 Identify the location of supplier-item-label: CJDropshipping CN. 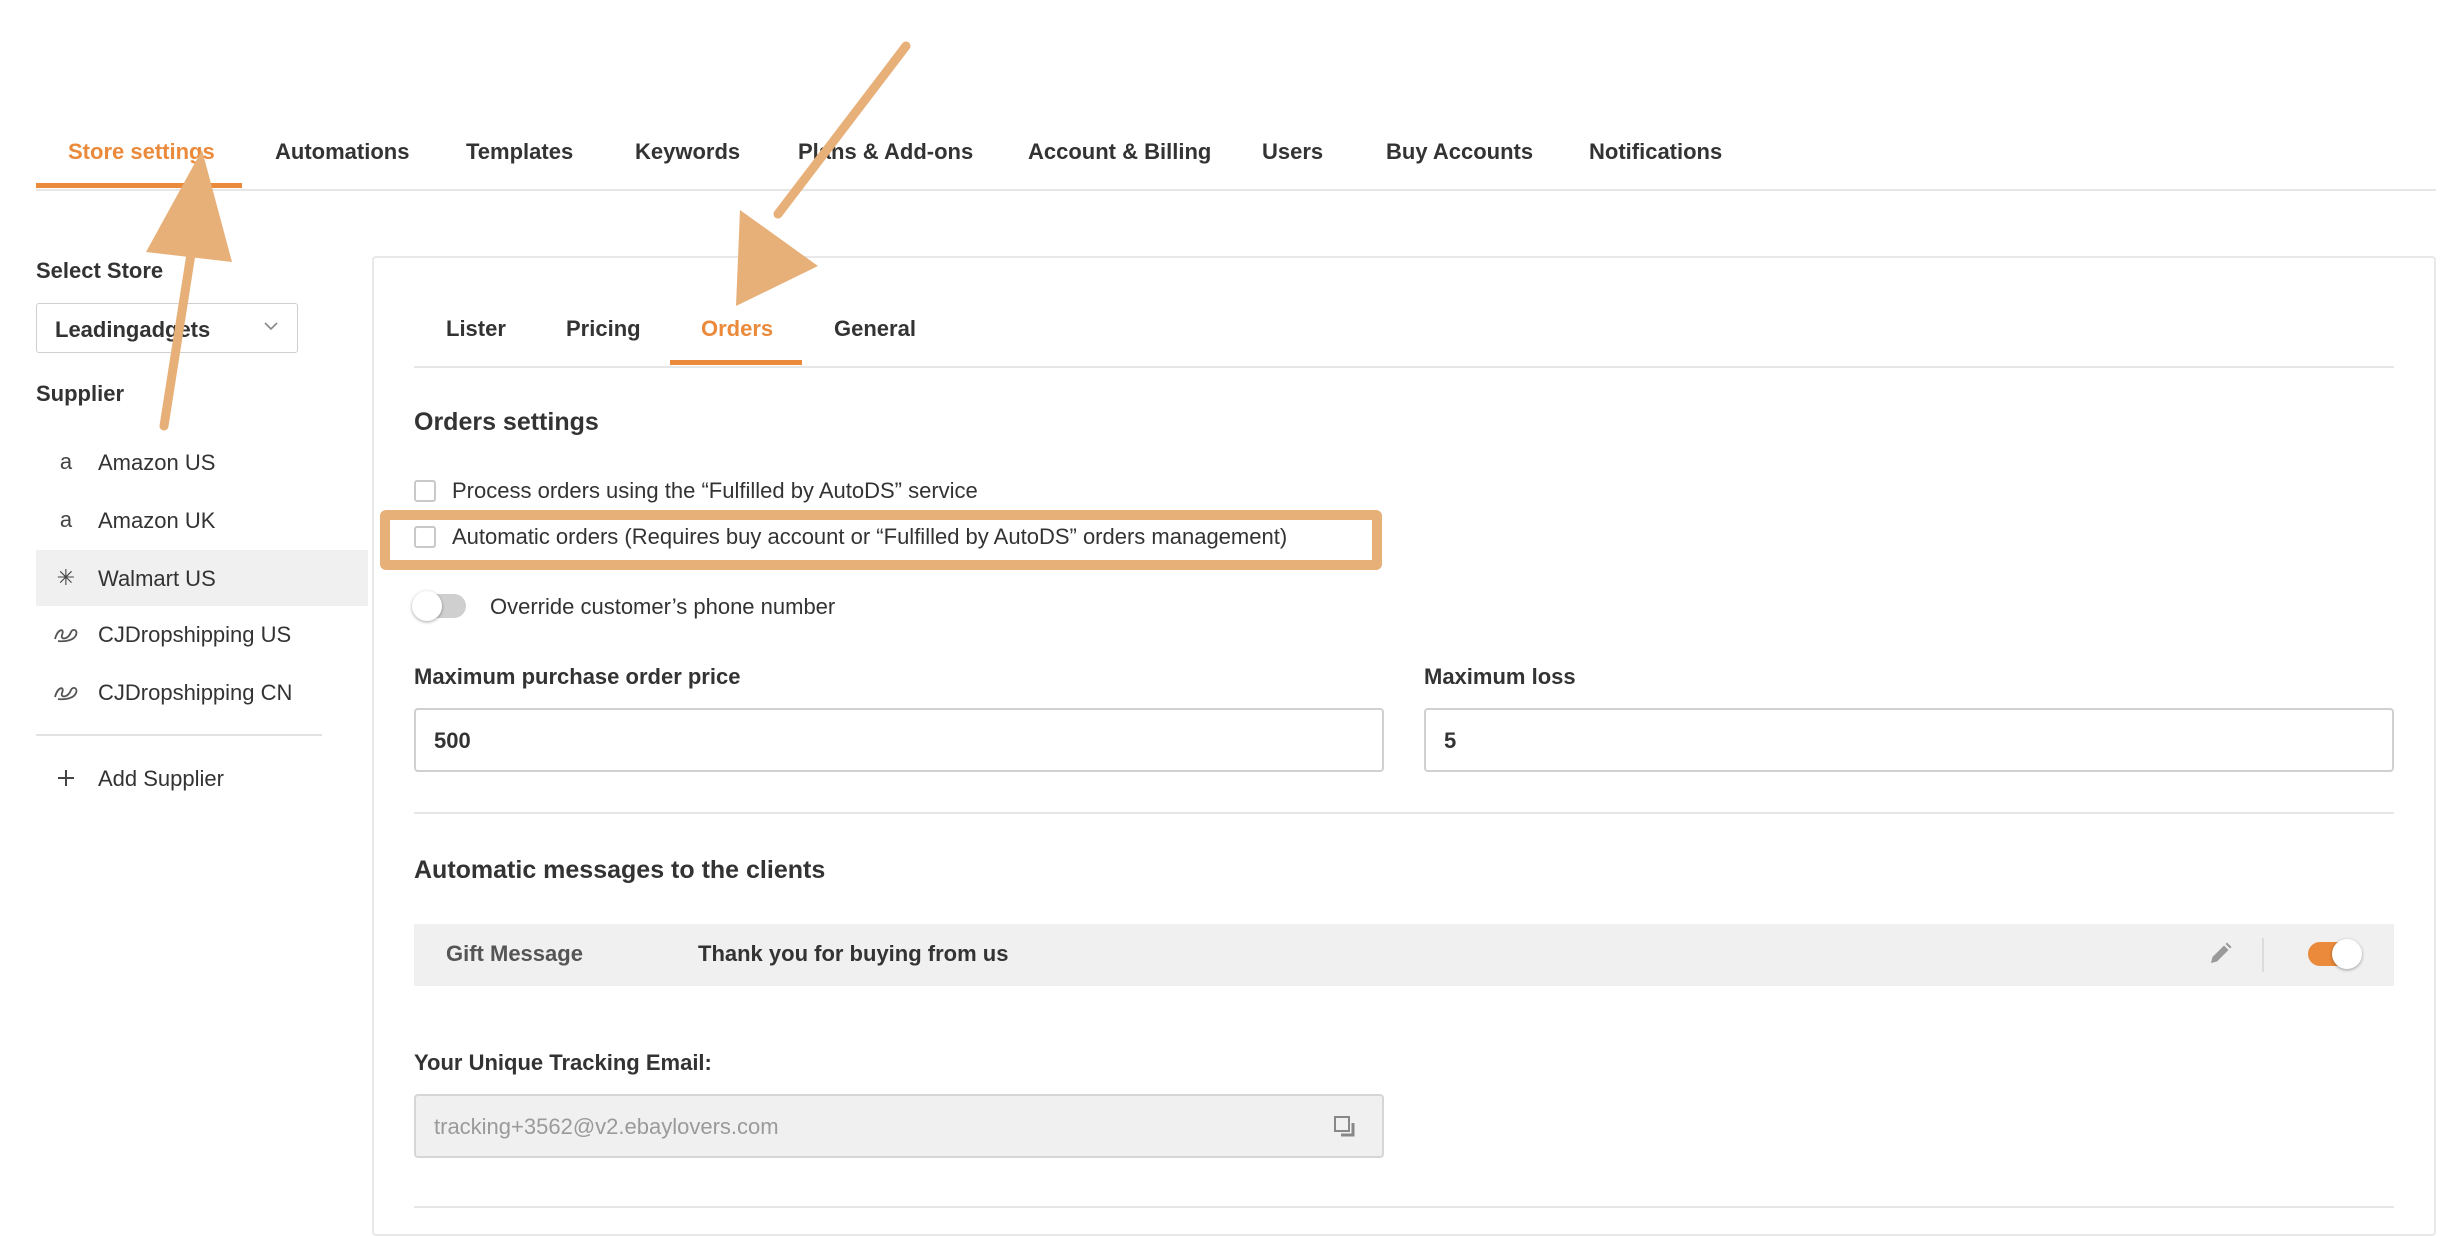
(195, 692).